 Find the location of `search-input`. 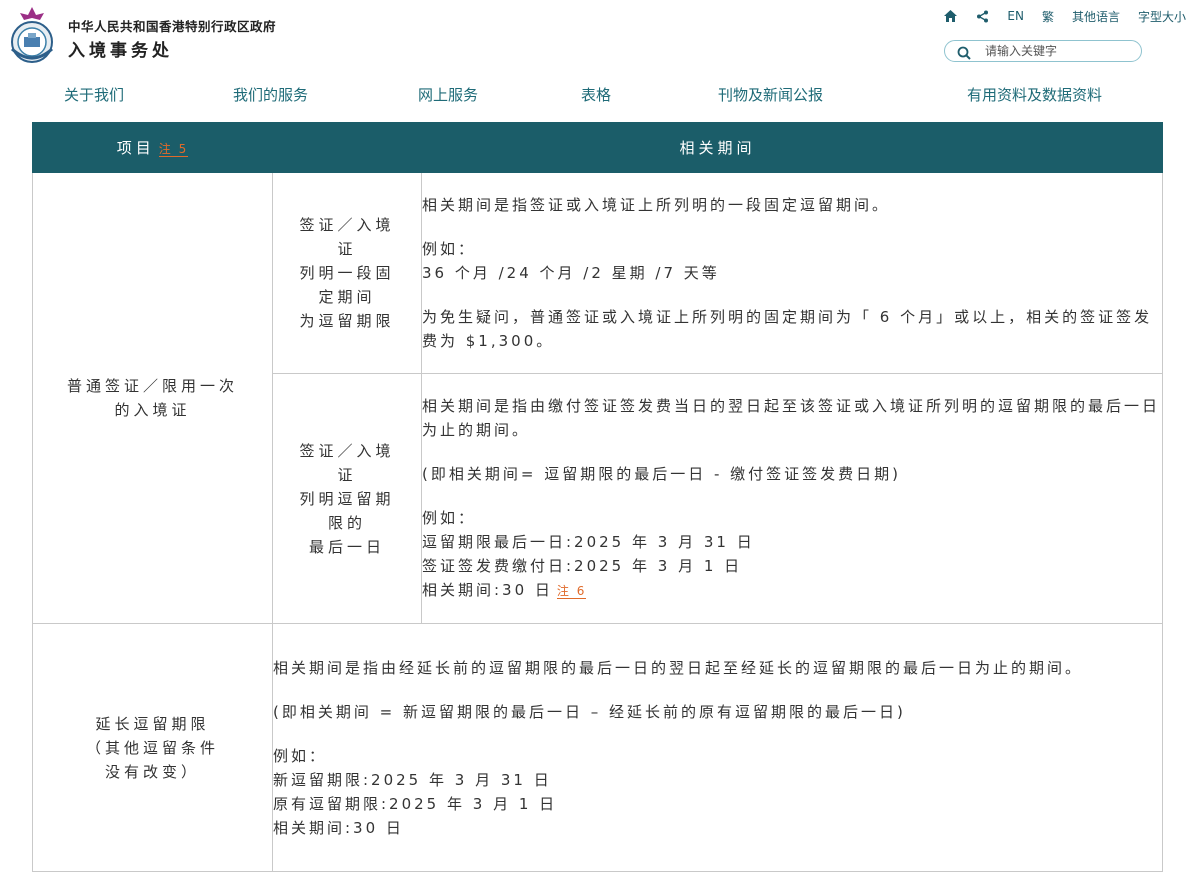

search-input is located at coordinates (1060, 51).